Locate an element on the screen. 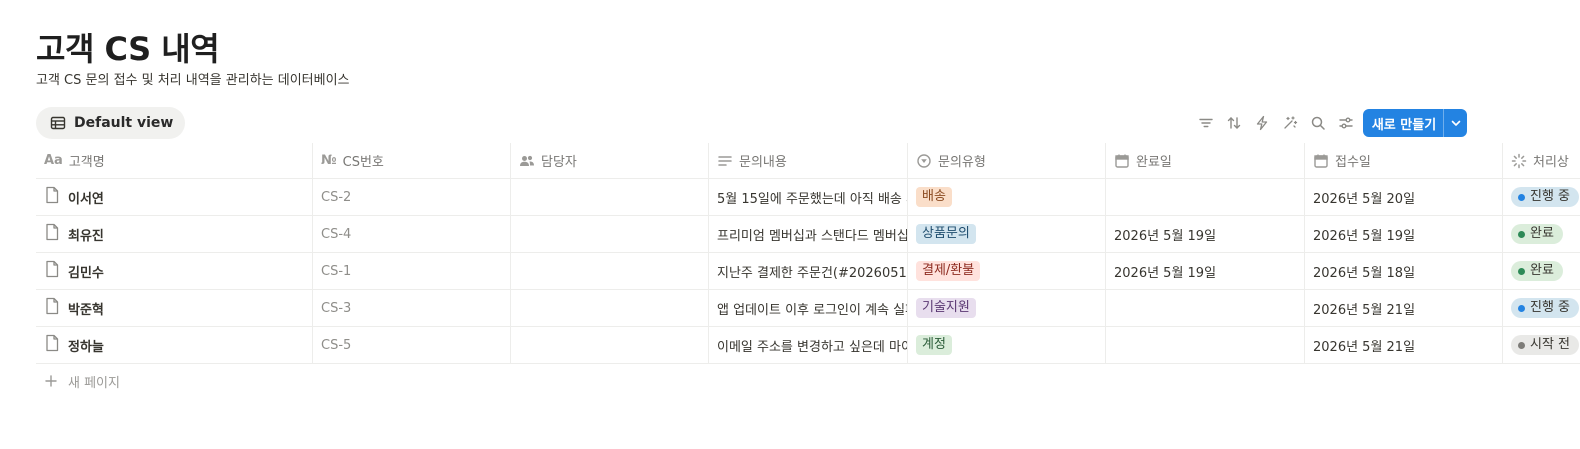 The width and height of the screenshot is (1580, 449). cell-customer-name: 김민수 is located at coordinates (174, 271).